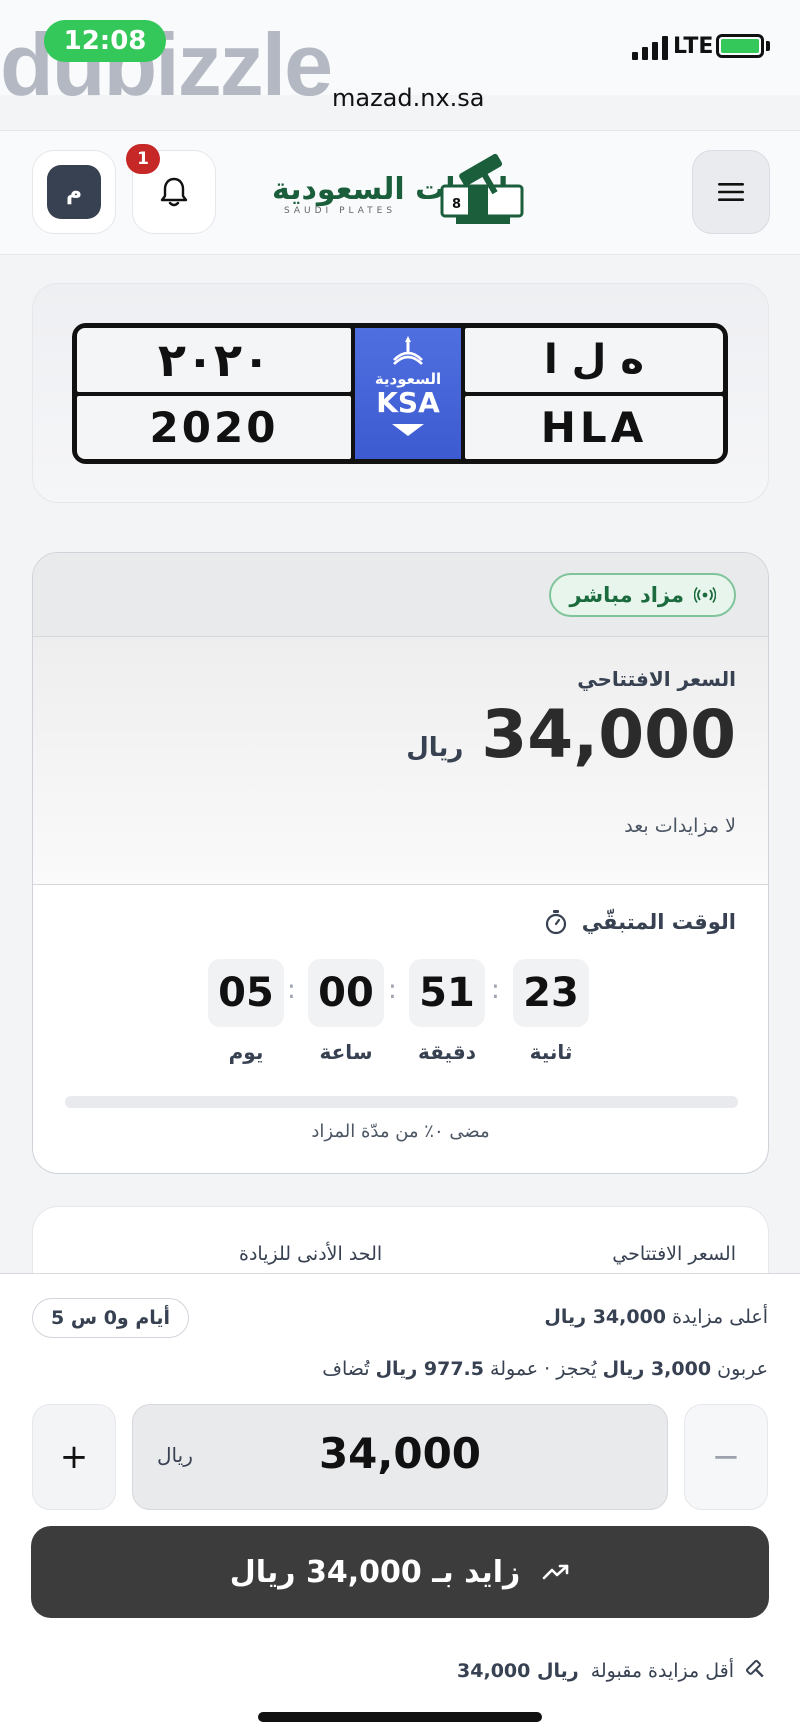  Describe the element at coordinates (408, 98) in the screenshot. I see `url-text: mazad.nx.sa` at that location.